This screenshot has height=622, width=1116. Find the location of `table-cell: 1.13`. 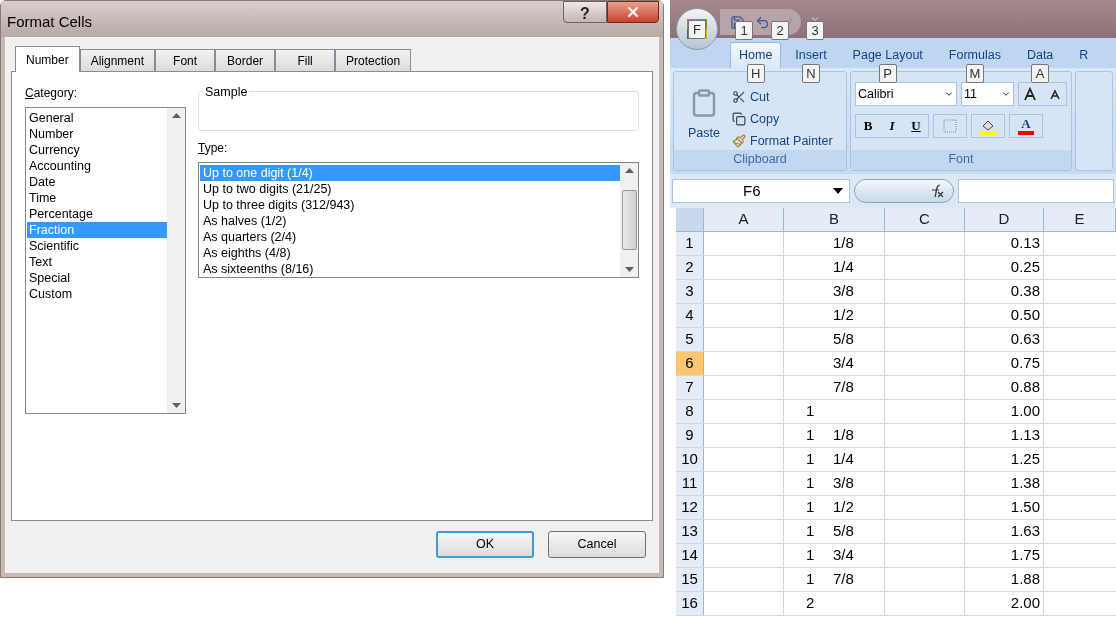

table-cell: 1.13 is located at coordinates (1004, 435).